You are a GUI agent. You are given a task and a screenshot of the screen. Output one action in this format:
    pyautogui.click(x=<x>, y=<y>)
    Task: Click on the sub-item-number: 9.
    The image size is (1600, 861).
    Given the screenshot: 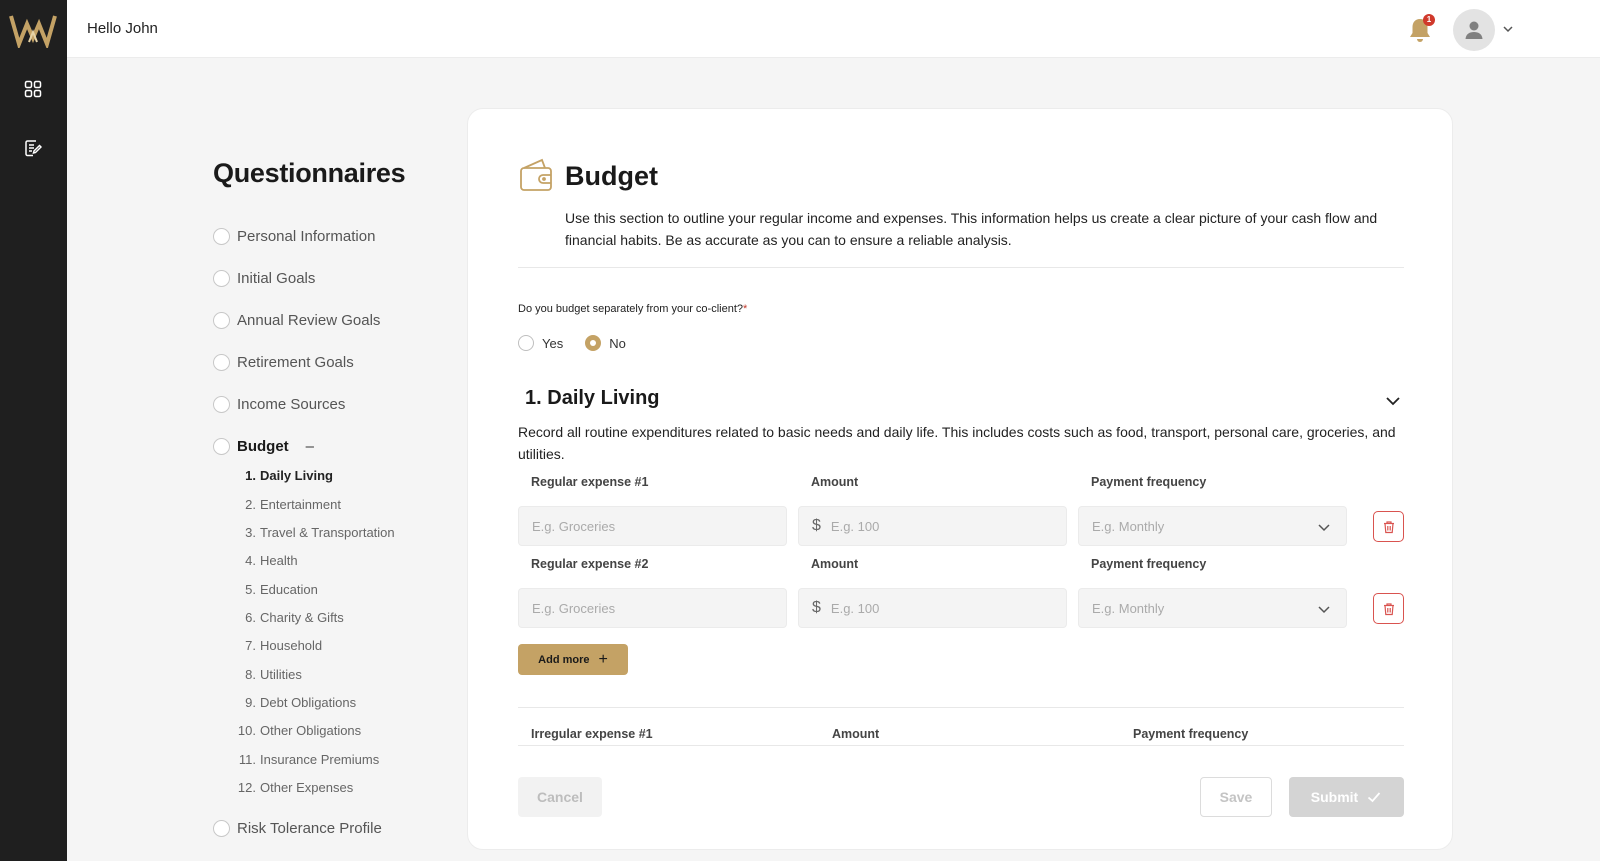 What is the action you would take?
    pyautogui.click(x=250, y=702)
    